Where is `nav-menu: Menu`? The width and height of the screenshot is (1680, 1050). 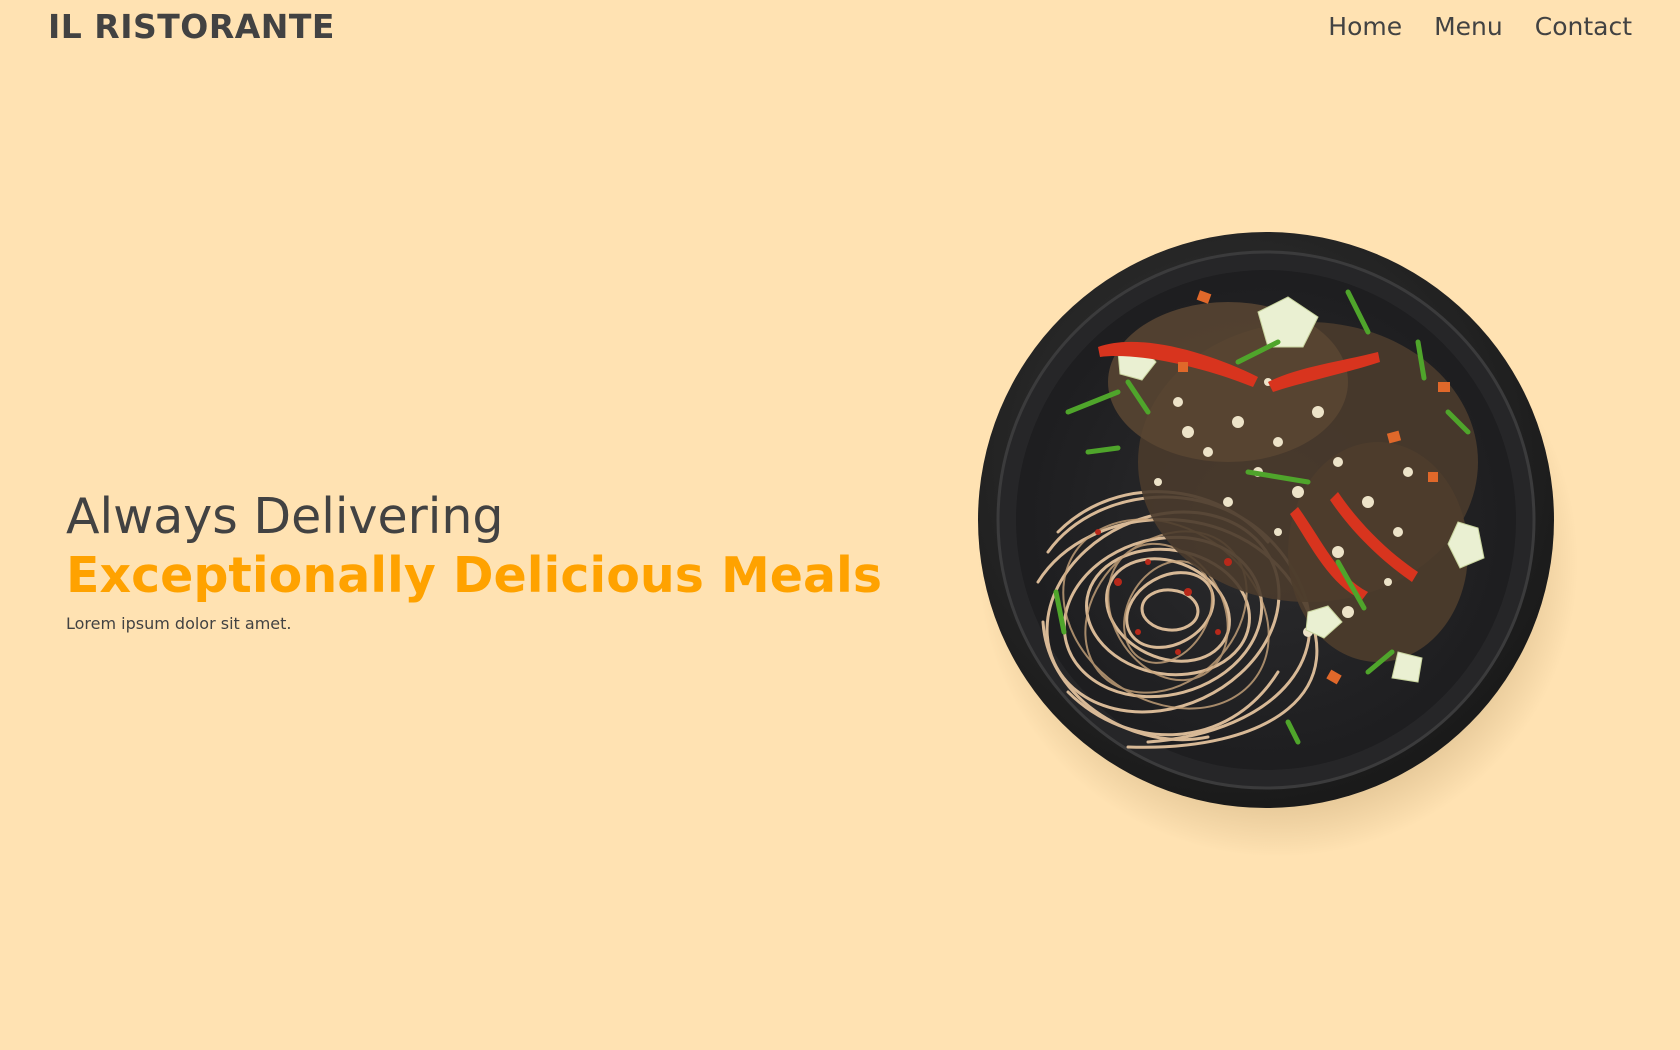
nav-menu: Menu is located at coordinates (1468, 27).